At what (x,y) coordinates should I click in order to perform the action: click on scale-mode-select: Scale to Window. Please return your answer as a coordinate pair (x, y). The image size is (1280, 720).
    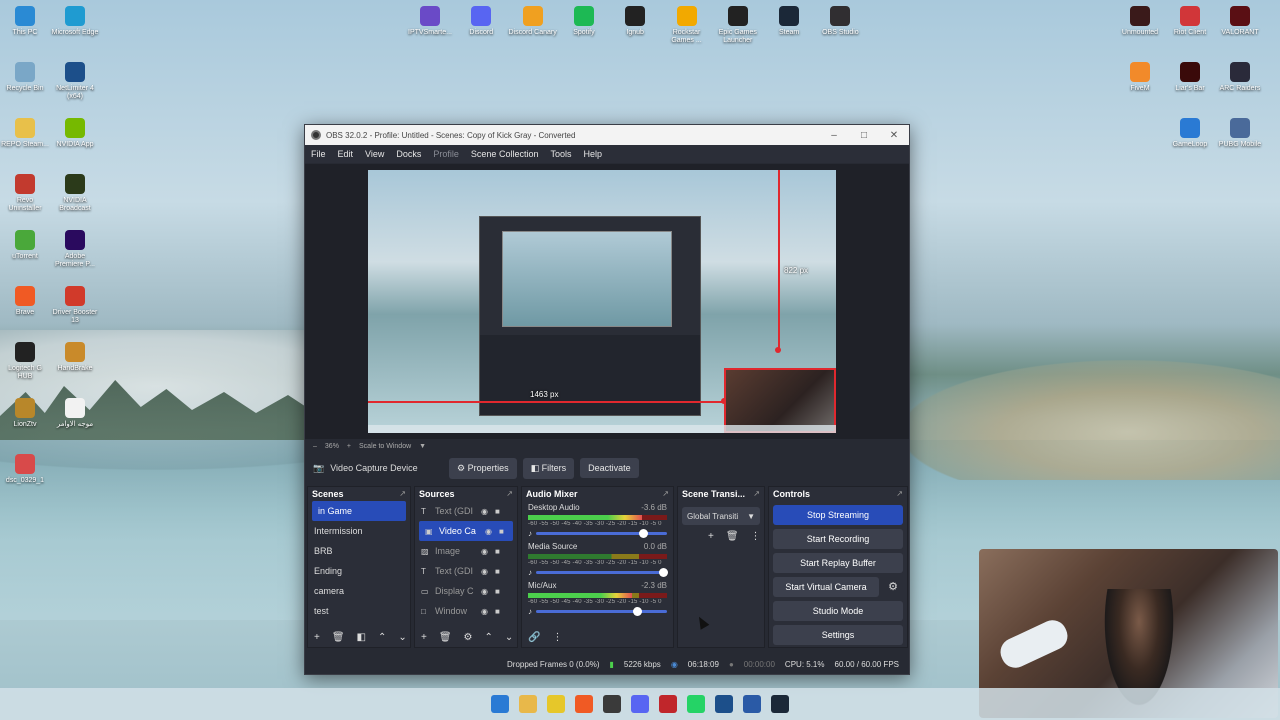
    Looking at the image, I should click on (385, 446).